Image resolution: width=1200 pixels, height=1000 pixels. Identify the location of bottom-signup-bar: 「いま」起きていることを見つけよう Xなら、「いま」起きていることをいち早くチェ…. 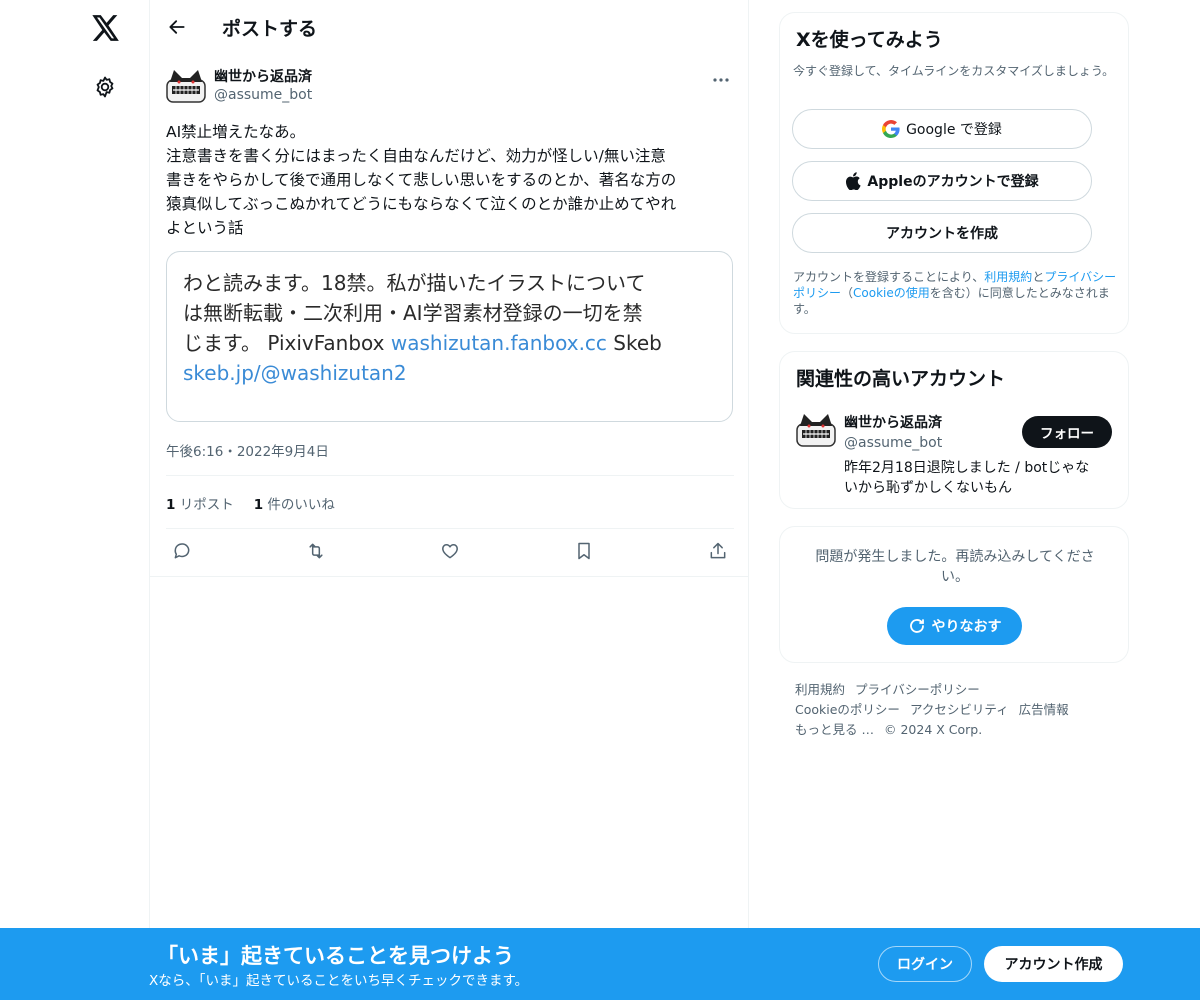
(600, 964).